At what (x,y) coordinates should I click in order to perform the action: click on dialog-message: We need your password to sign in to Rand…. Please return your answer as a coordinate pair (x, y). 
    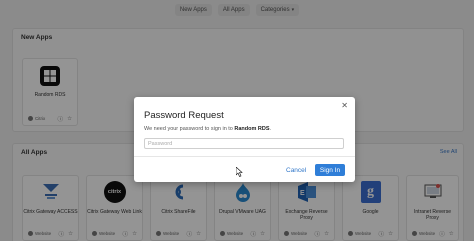
    Looking at the image, I should click on (207, 129).